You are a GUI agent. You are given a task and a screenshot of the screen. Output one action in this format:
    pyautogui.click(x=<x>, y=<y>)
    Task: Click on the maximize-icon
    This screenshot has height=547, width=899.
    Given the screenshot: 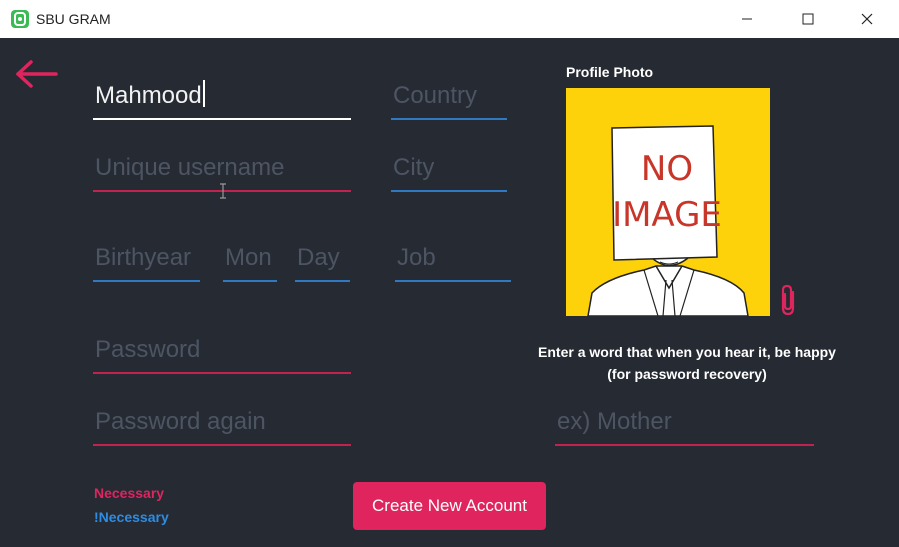 What is the action you would take?
    pyautogui.click(x=808, y=19)
    